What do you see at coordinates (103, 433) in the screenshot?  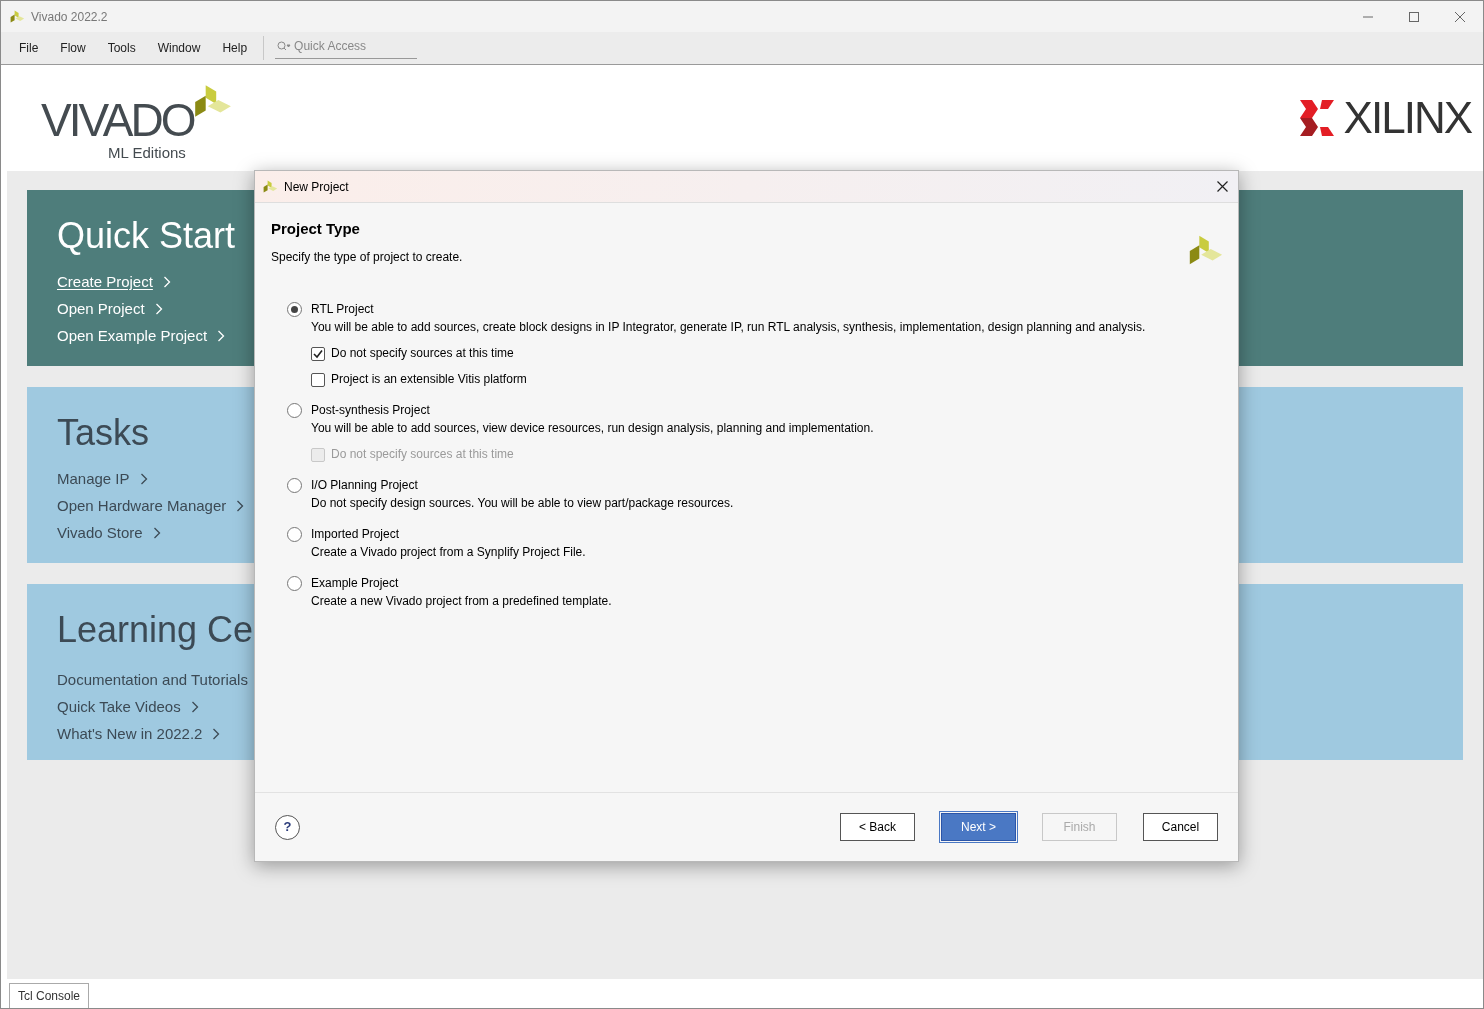 I see `panel-title: Tasks` at bounding box center [103, 433].